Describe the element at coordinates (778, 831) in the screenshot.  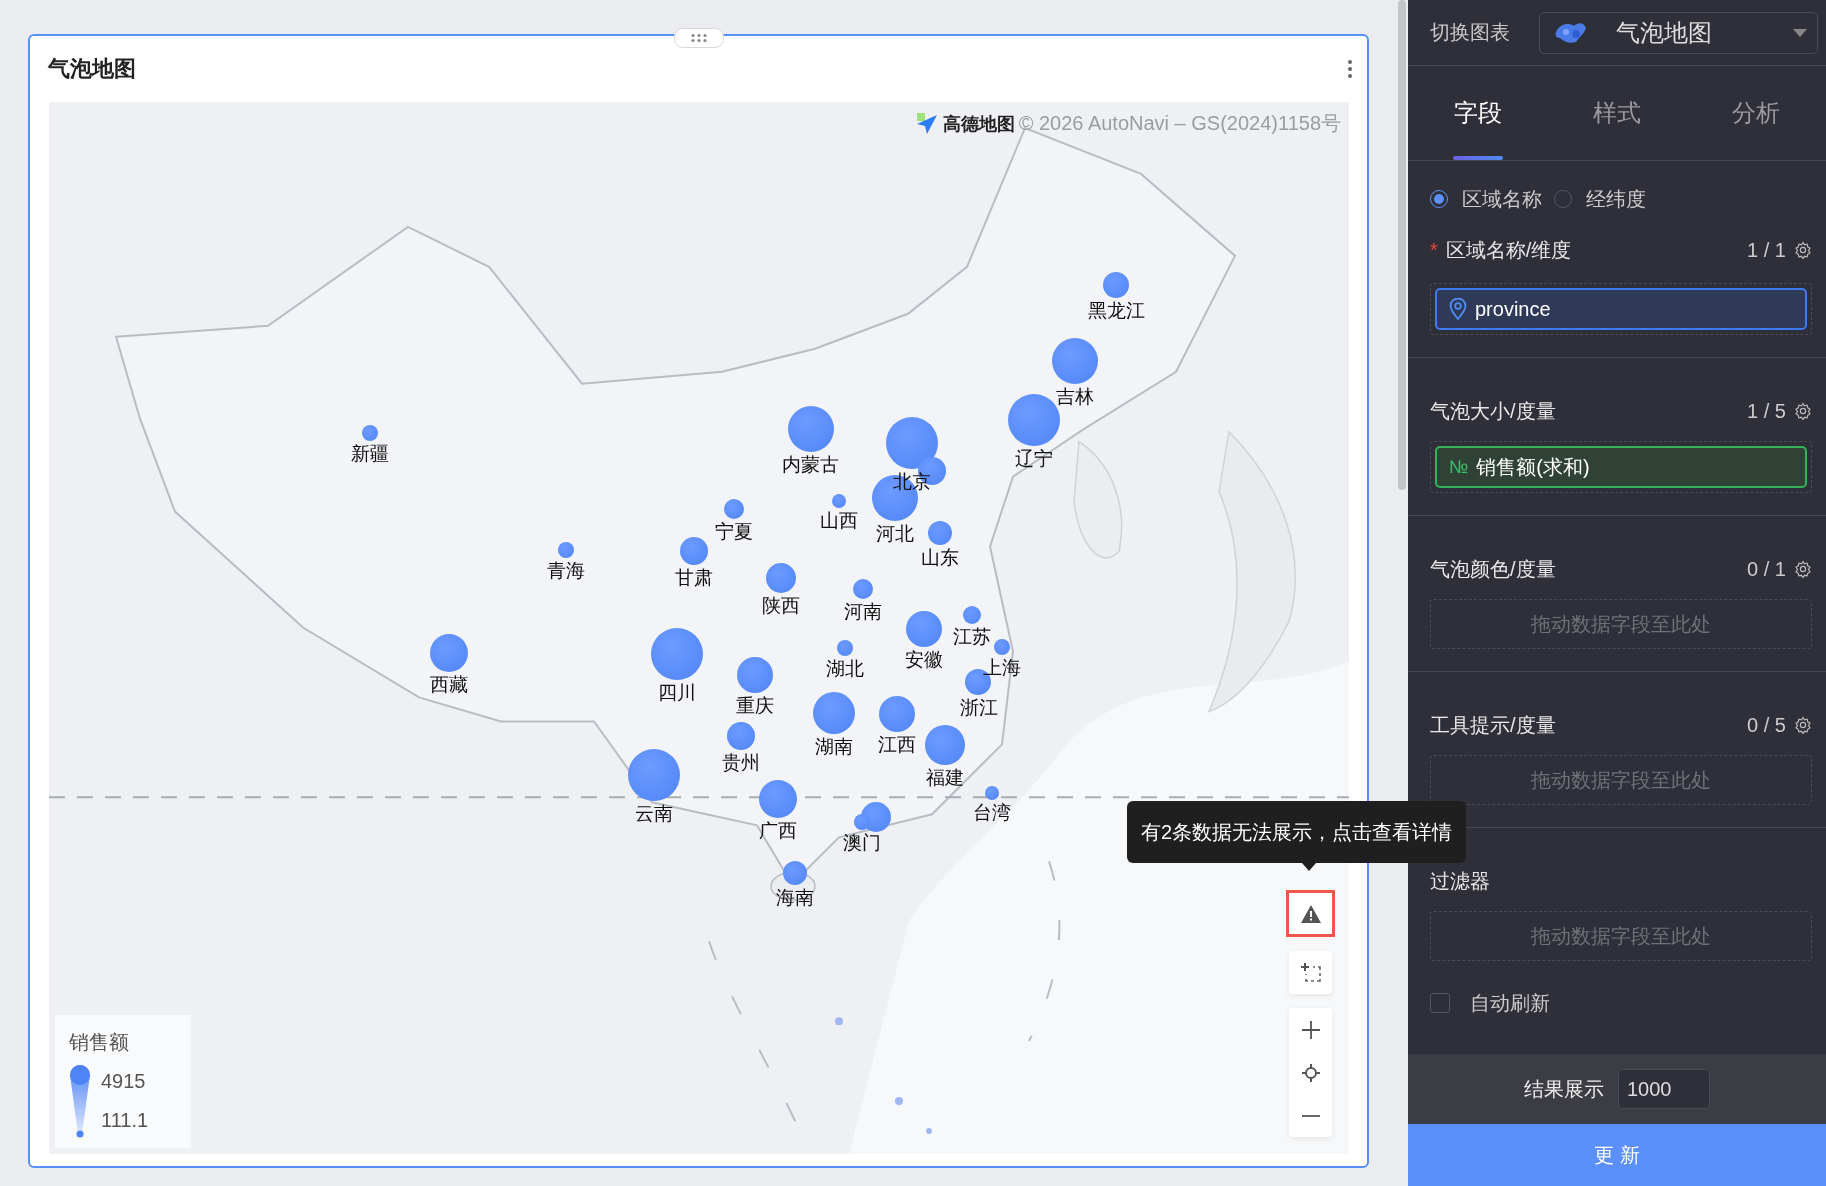
I see `bubble-label: 广西` at that location.